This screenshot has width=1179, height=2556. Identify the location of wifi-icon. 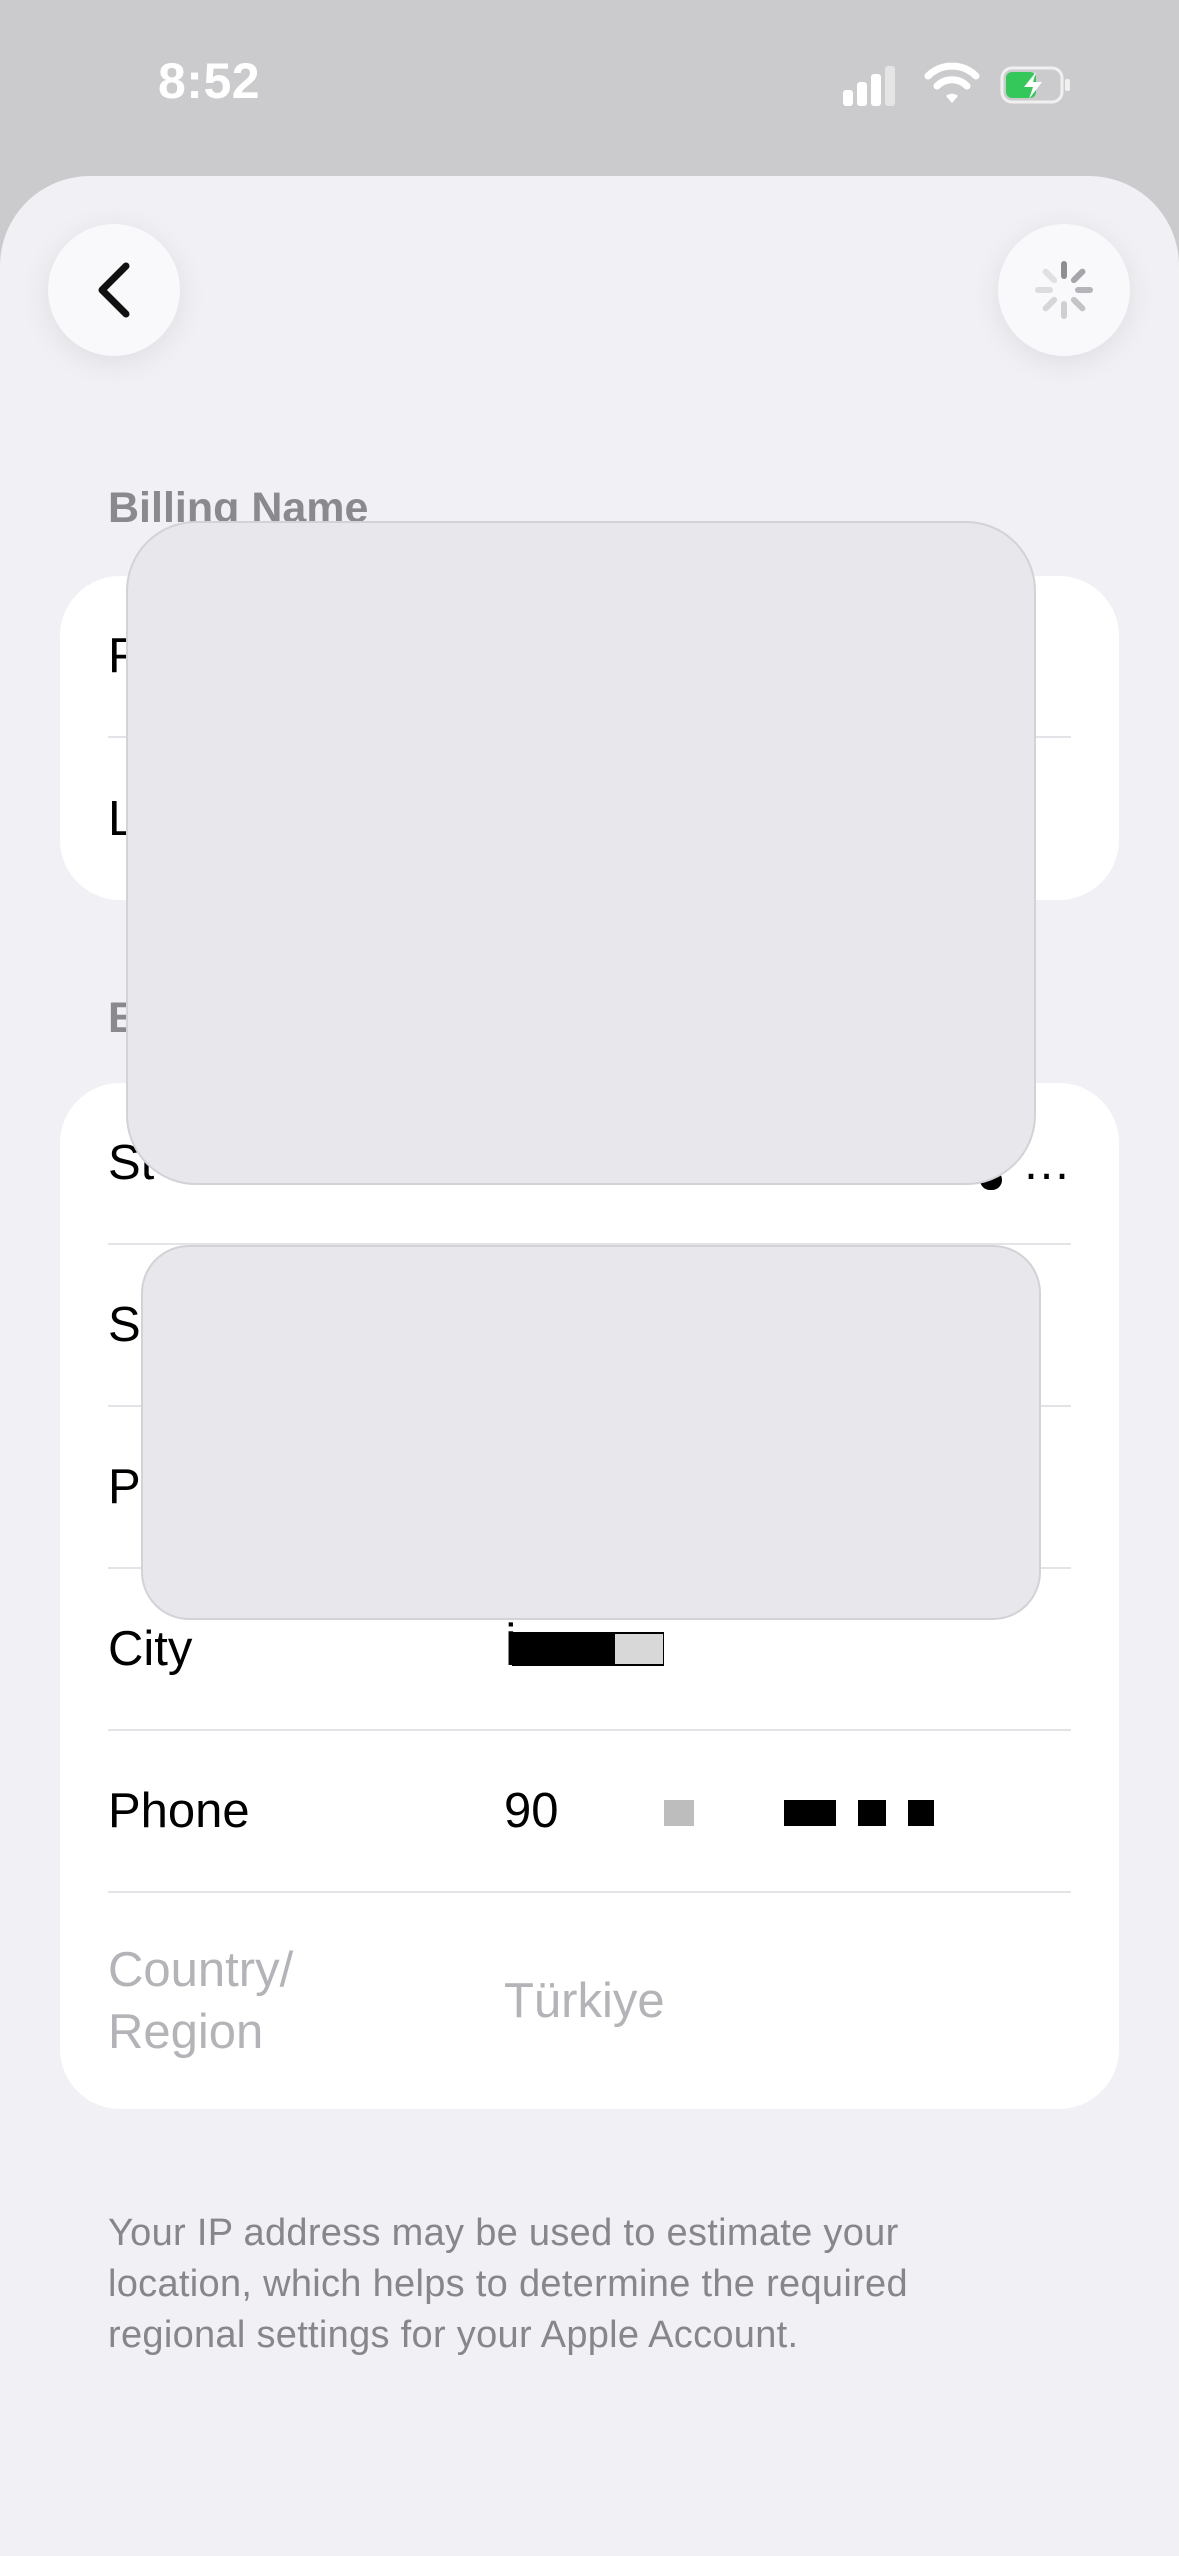
(952, 84).